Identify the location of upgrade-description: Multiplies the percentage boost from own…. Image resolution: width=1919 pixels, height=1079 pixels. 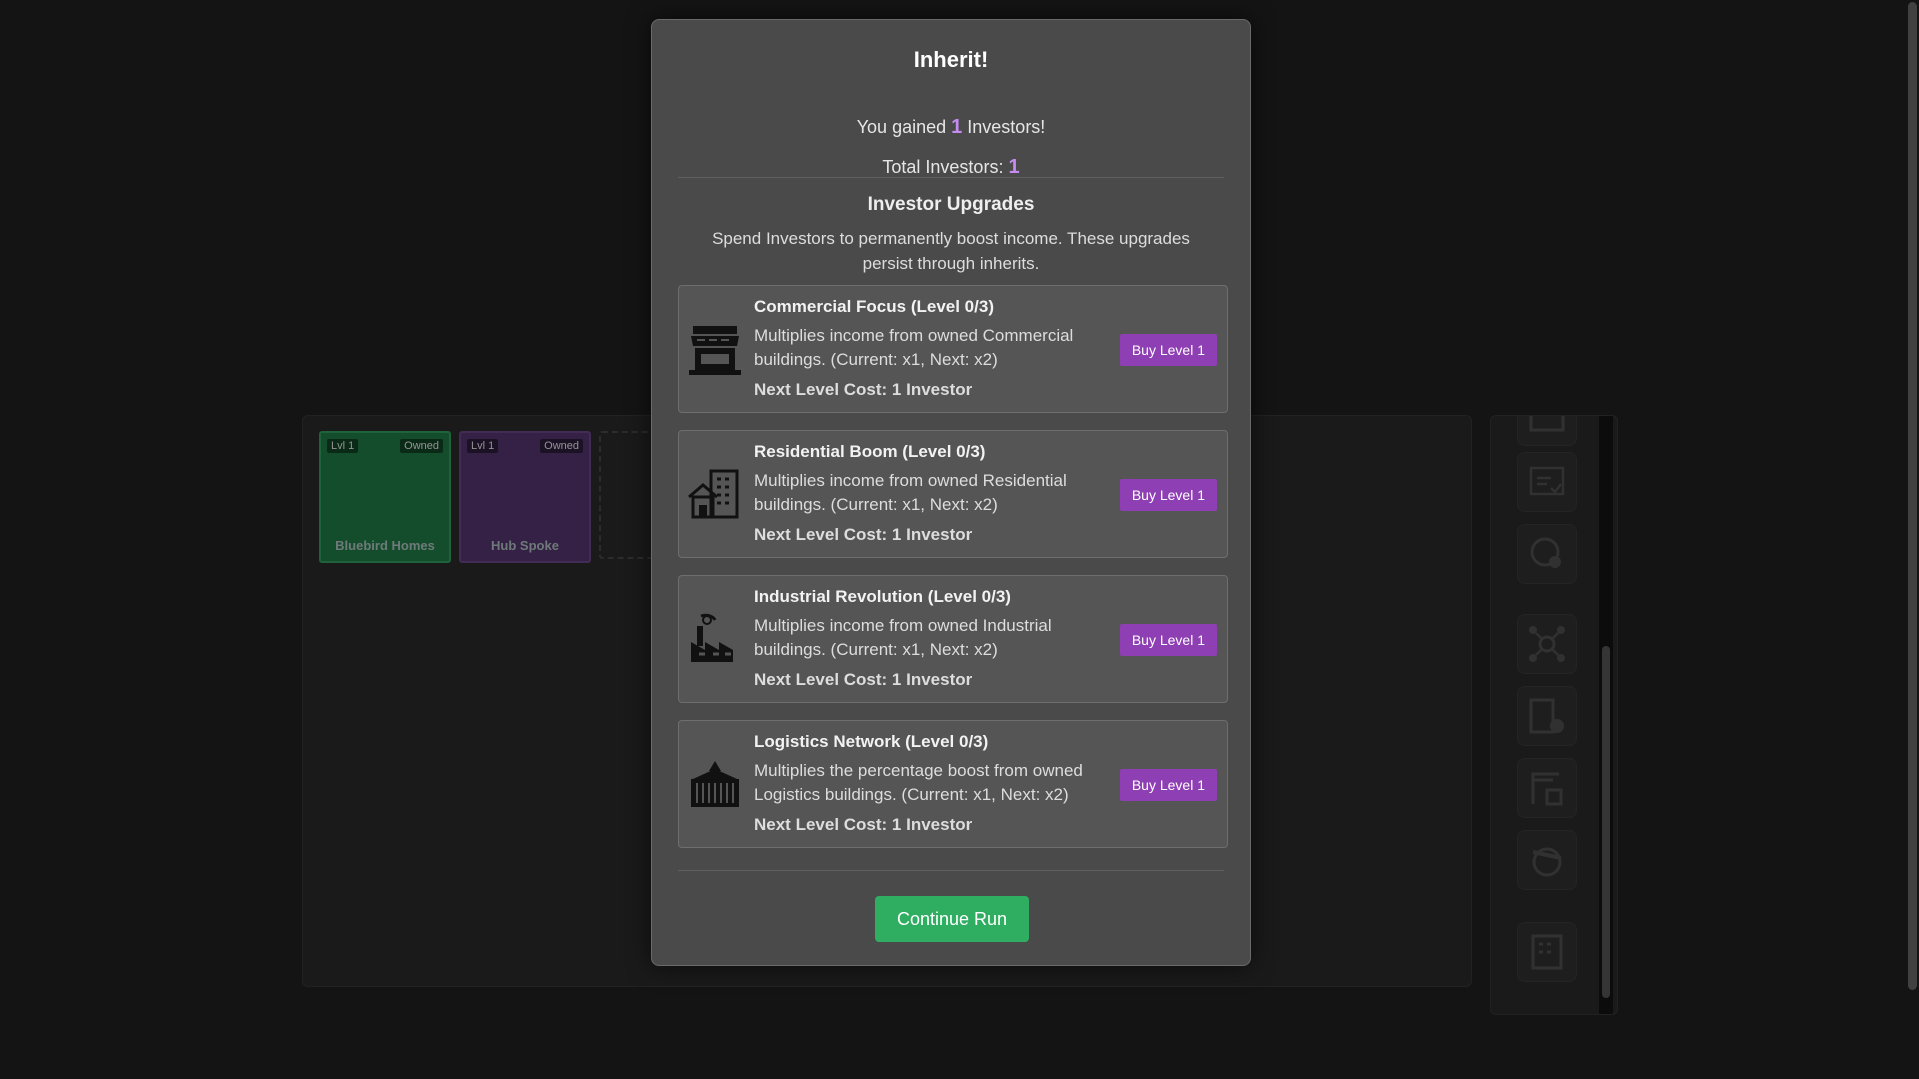
(918, 782).